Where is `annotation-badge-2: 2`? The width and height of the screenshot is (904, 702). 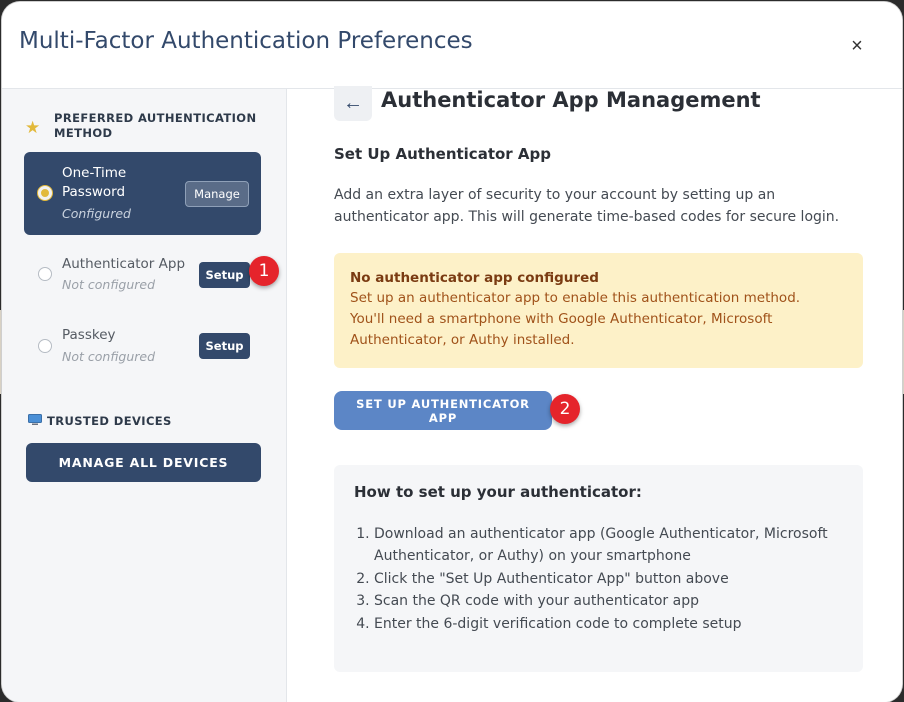
annotation-badge-2: 2 is located at coordinates (565, 409).